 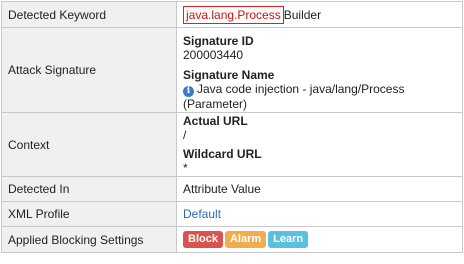 What do you see at coordinates (89, 70) in the screenshot?
I see `attack-signature-label: Attack Signature` at bounding box center [89, 70].